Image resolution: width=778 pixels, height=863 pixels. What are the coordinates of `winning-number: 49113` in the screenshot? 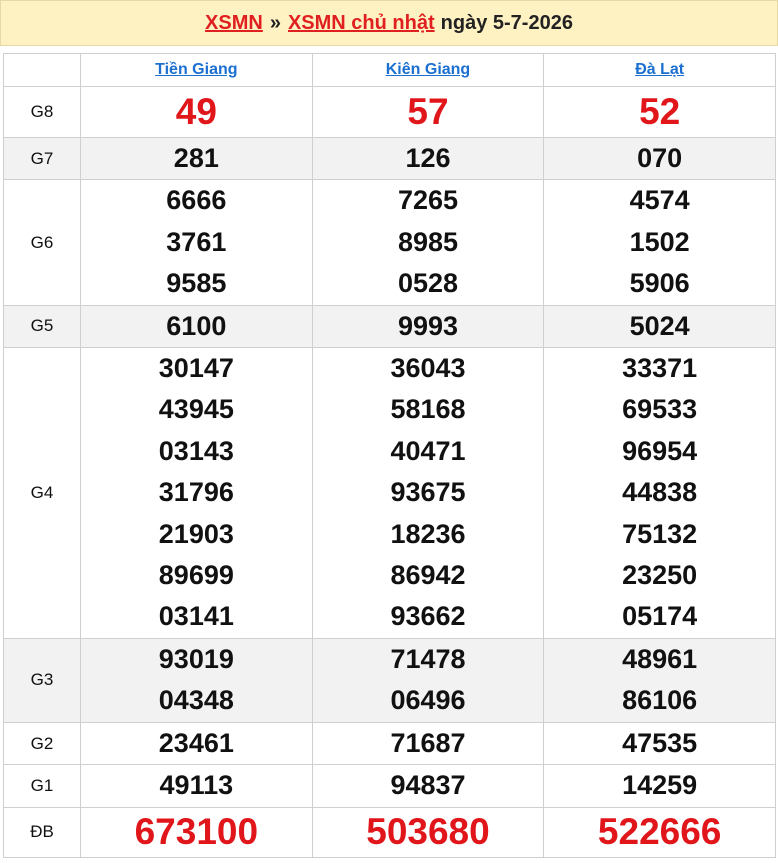 It's located at (196, 785).